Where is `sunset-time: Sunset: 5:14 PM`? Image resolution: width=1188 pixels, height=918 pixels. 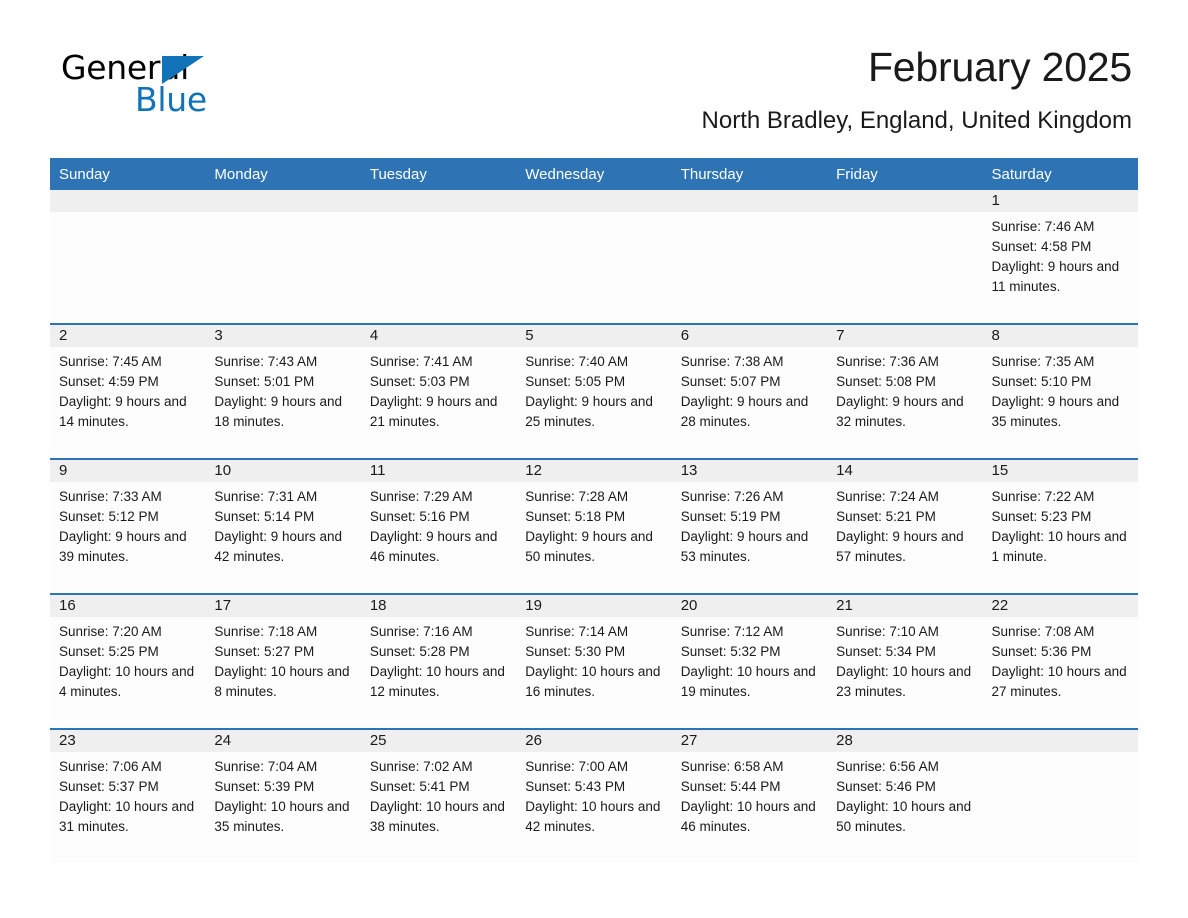
sunset-time: Sunset: 5:14 PM is located at coordinates (264, 516).